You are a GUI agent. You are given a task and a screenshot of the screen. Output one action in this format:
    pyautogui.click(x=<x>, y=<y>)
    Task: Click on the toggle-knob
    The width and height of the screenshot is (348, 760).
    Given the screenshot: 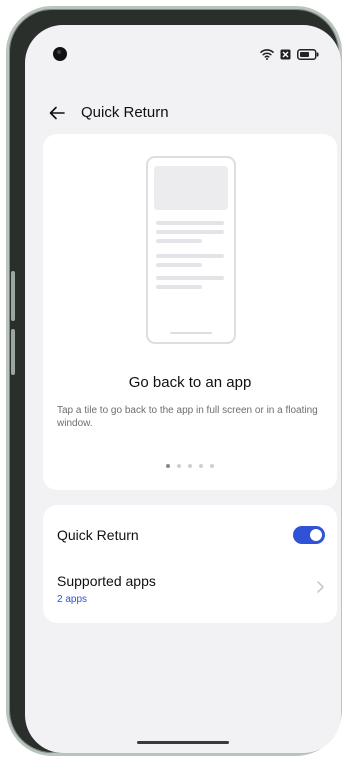 What is the action you would take?
    pyautogui.click(x=316, y=535)
    